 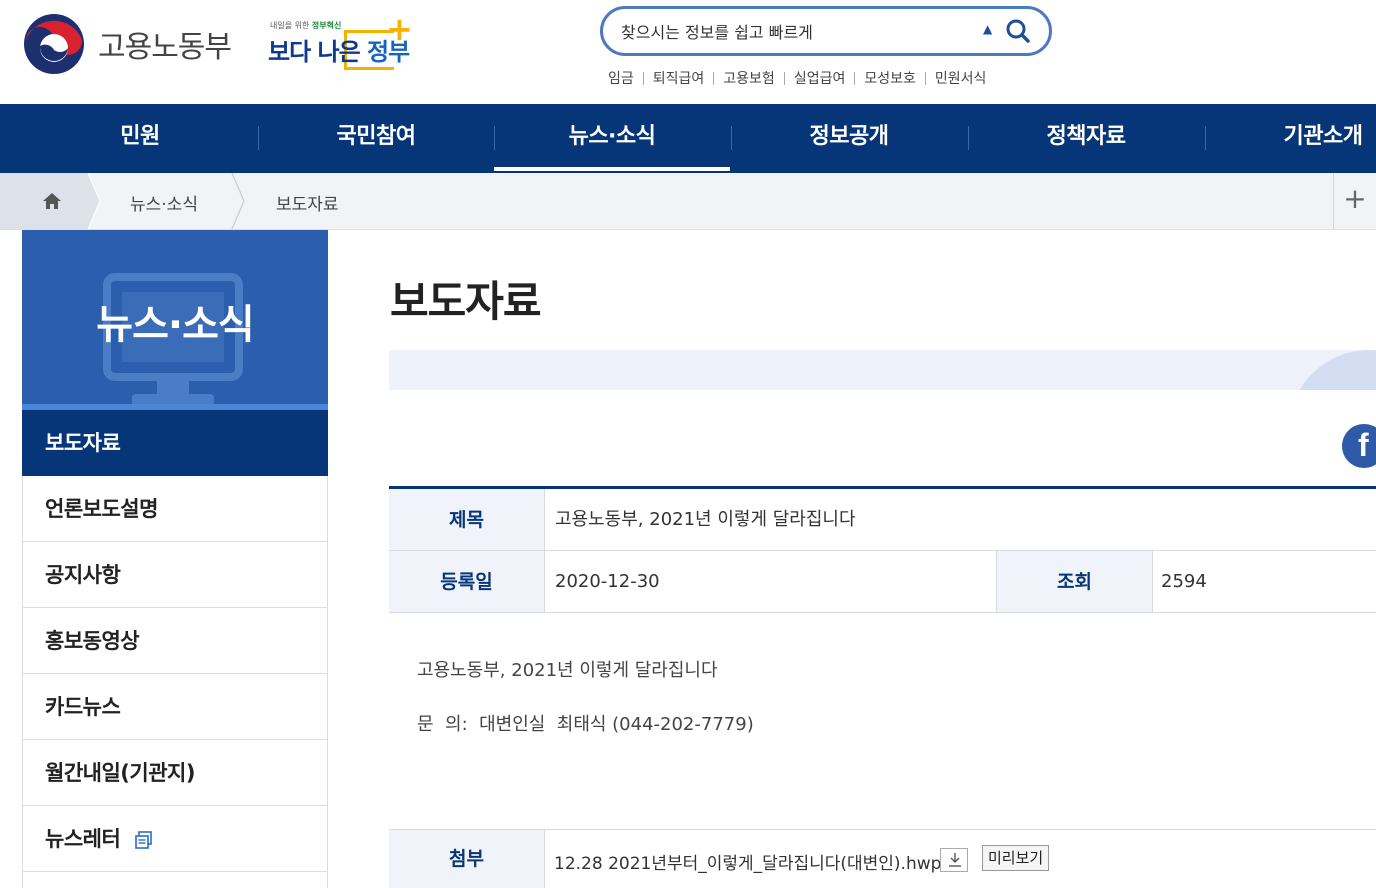 I want to click on quick-link-wage: 임금, so click(x=621, y=78).